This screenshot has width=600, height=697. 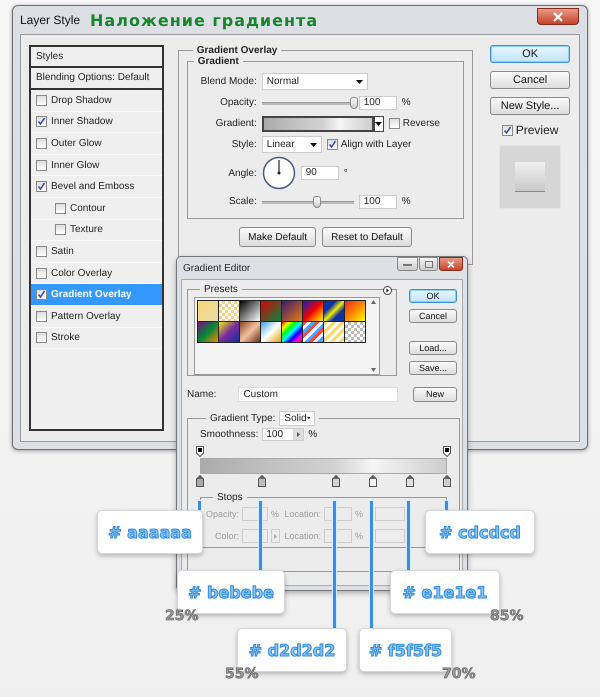 I want to click on style-list-item: Inner Glow, so click(x=96, y=165).